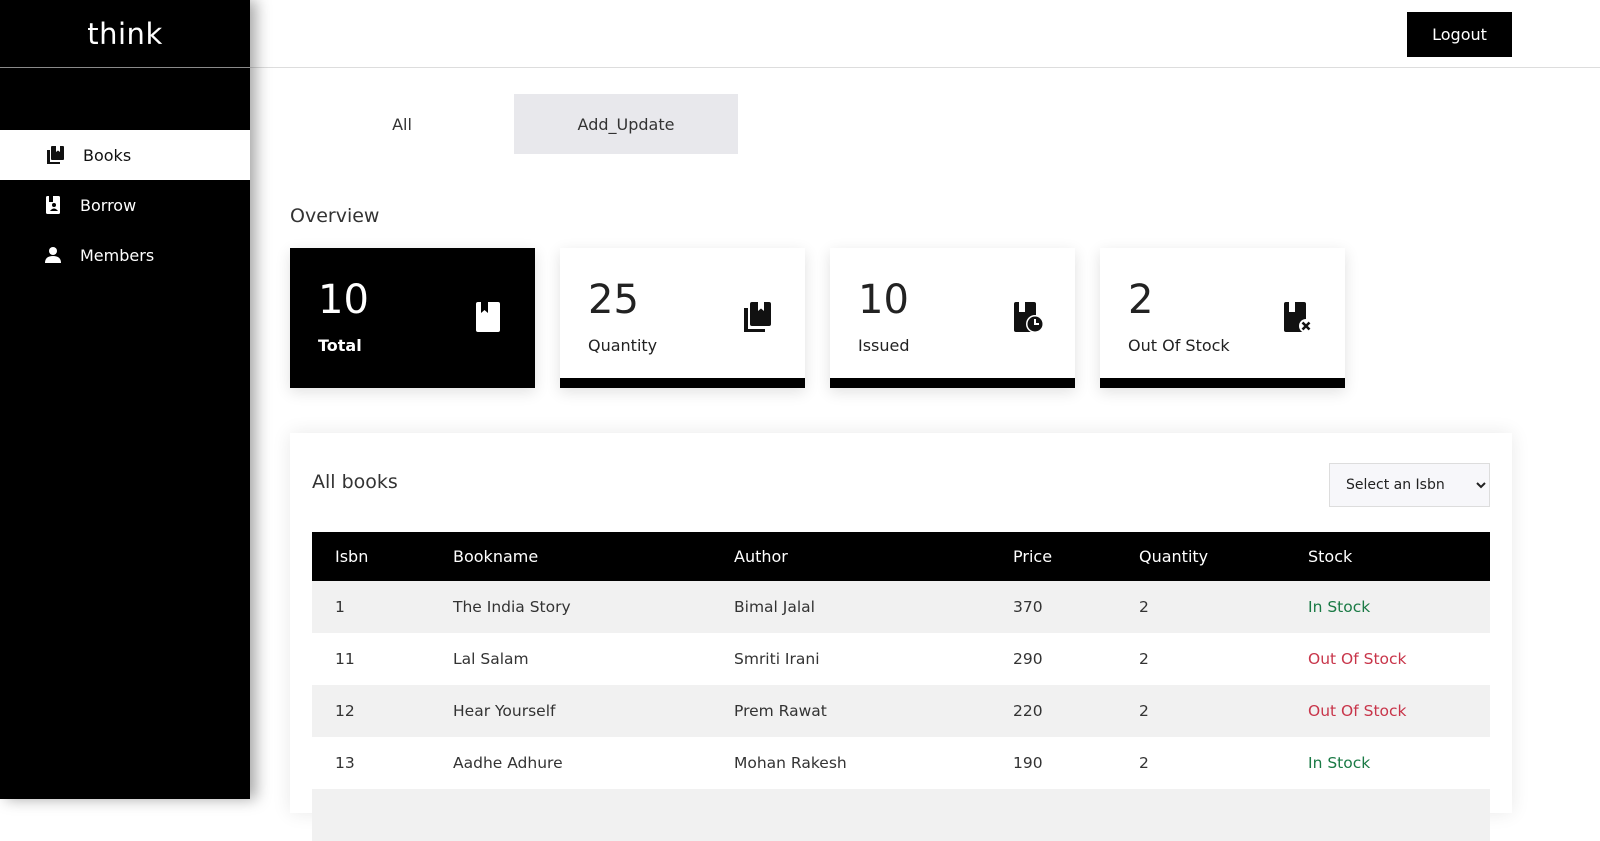  I want to click on stat-label: Total, so click(340, 345).